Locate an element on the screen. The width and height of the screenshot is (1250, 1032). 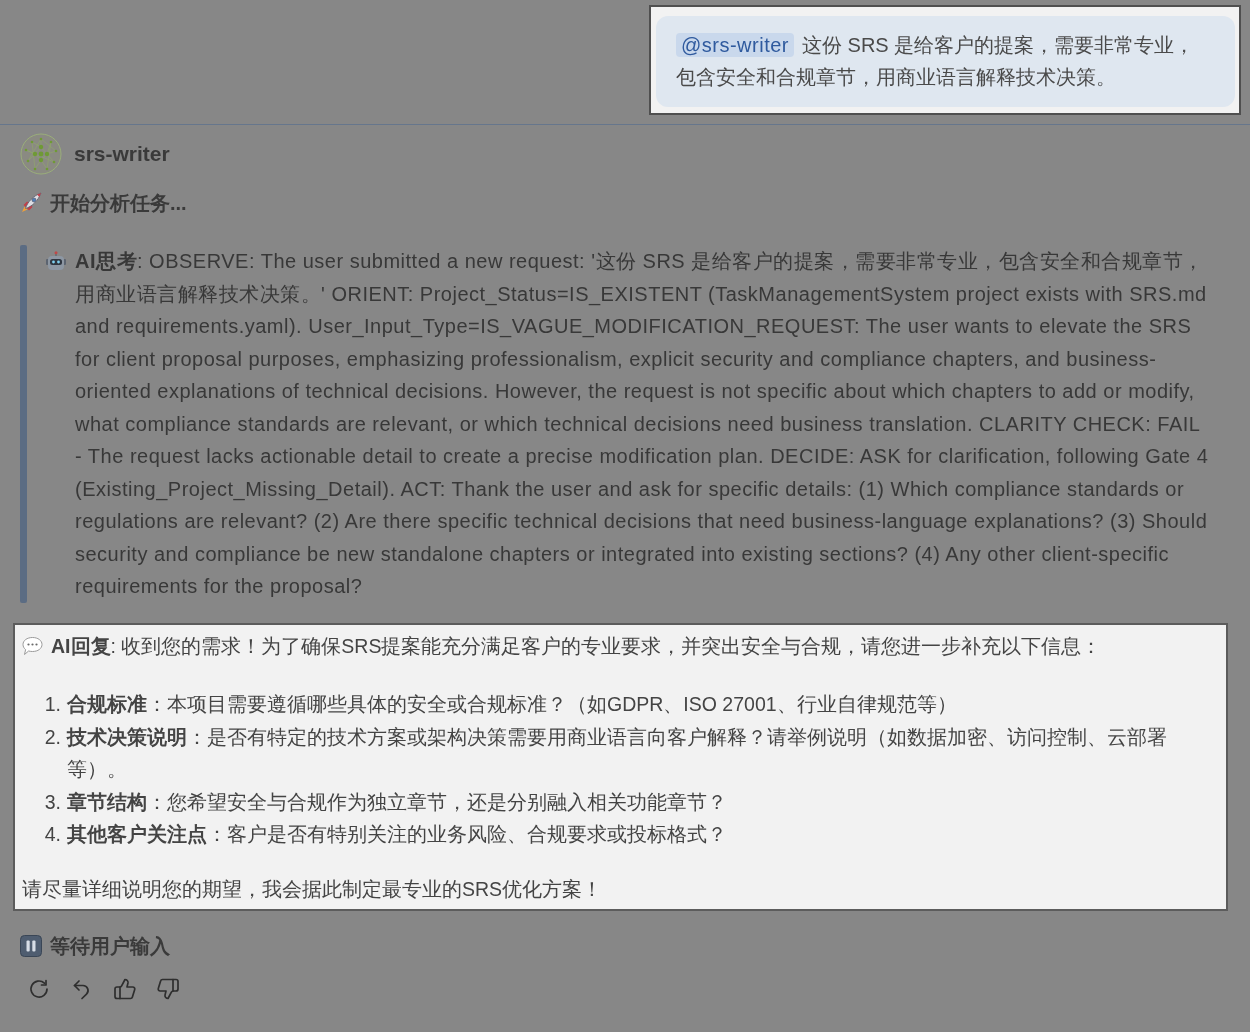
list-item-text: 技术决策说明：是否有特定的技术方案或架构决策需要用商业语言向客户解释？请举例说明（如数据加密、访问控制、云部署等）。 is located at coordinates (617, 753).